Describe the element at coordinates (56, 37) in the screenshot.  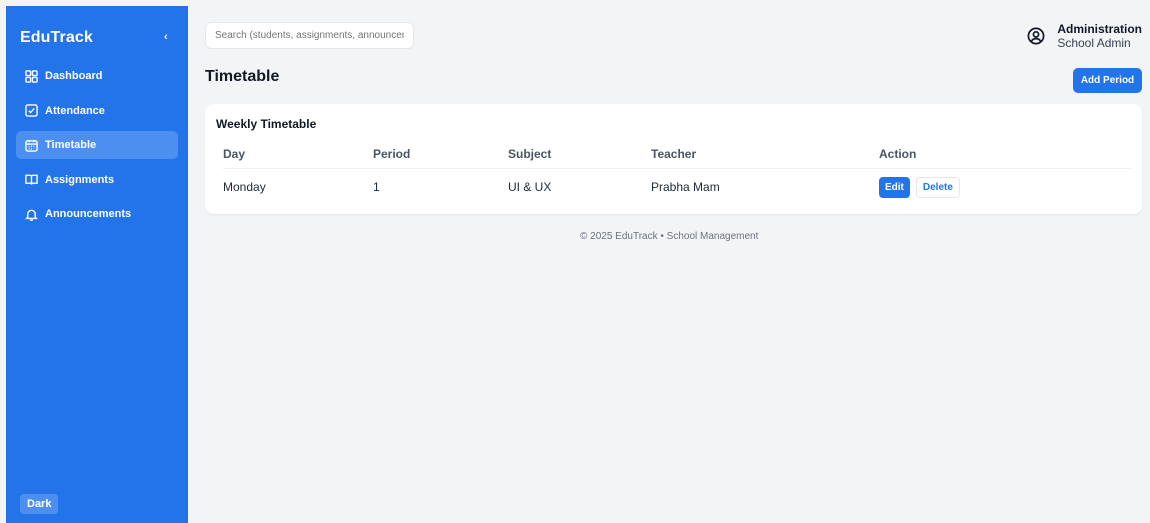
I see `brand-logo: EduTrack` at that location.